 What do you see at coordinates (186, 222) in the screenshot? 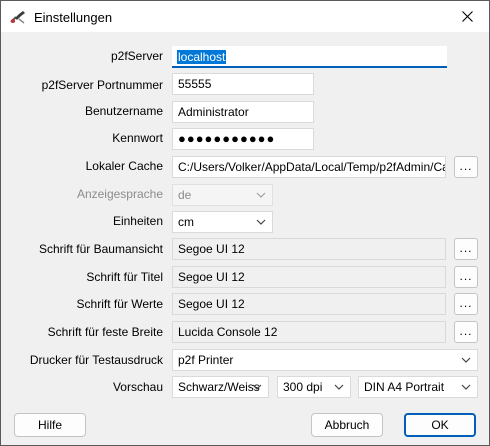
I see `units-value: cm` at bounding box center [186, 222].